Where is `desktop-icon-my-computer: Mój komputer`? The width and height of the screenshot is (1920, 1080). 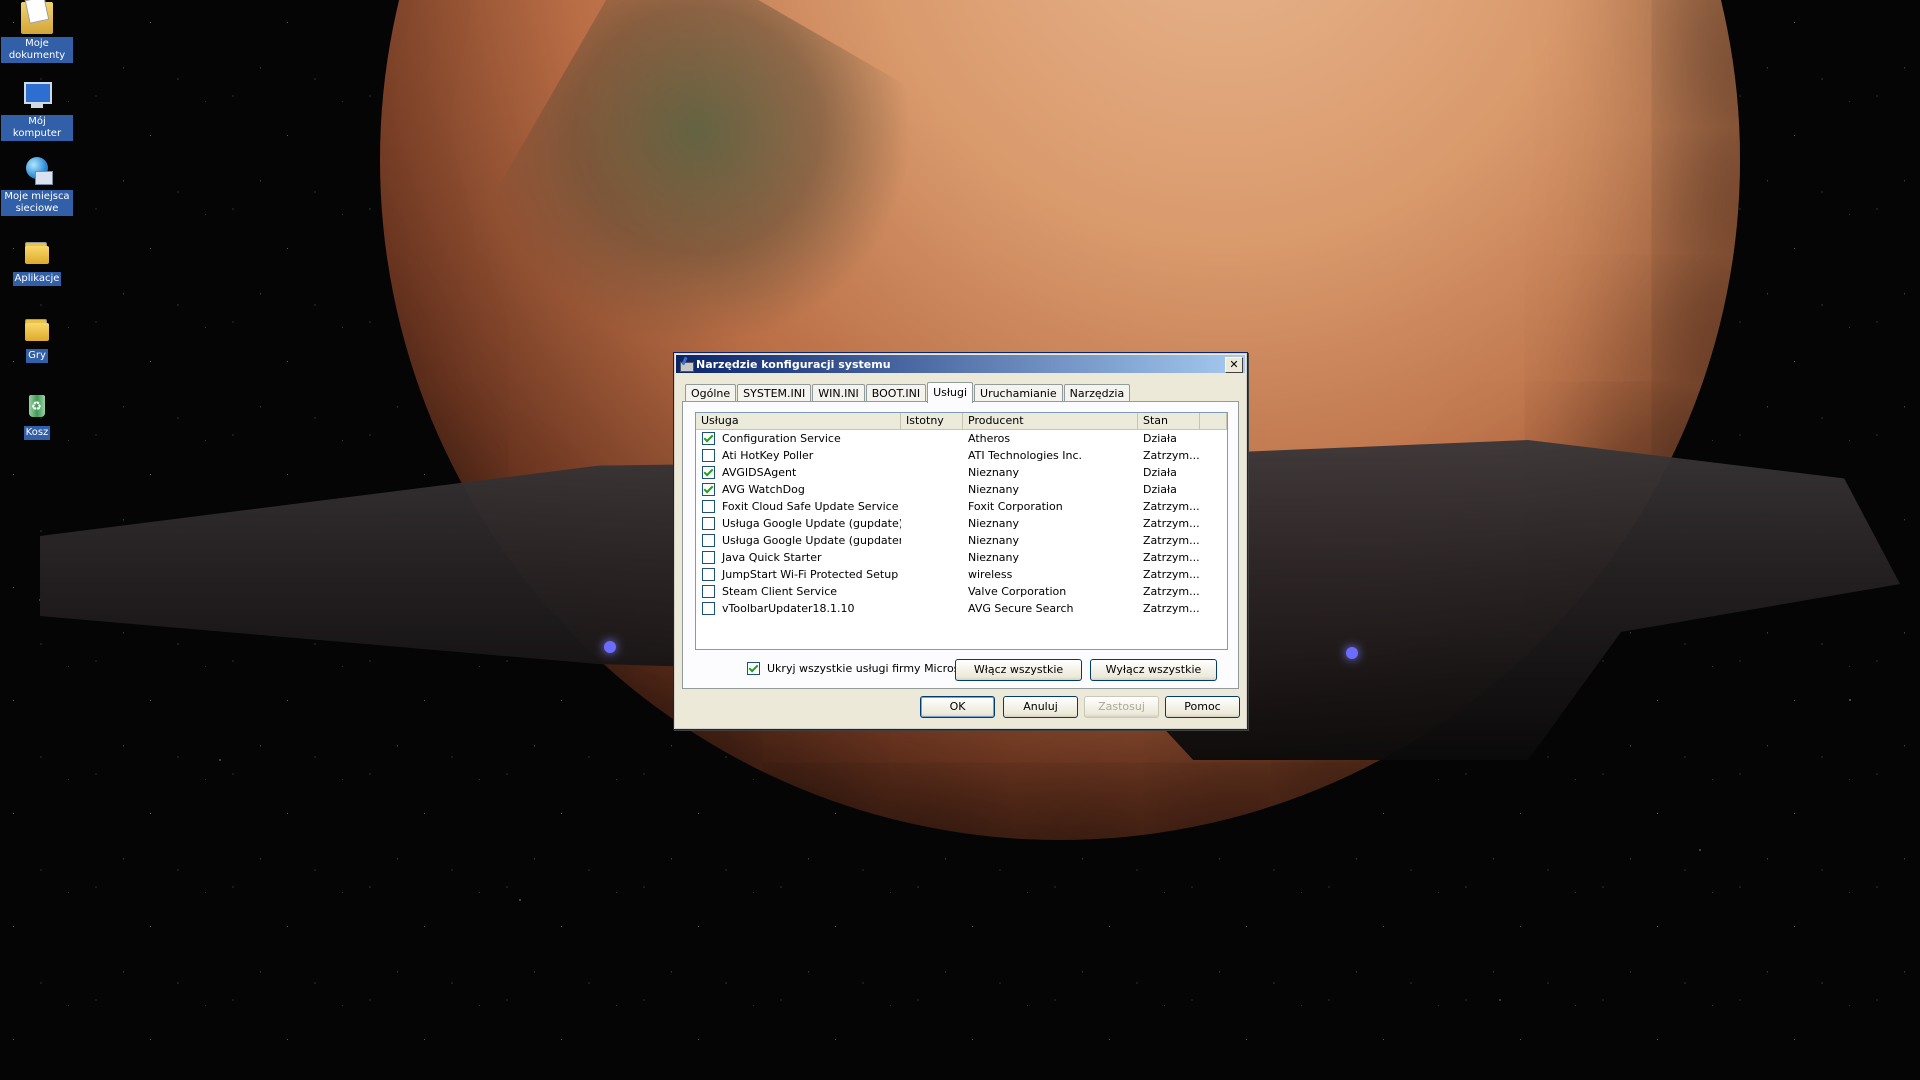 desktop-icon-my-computer: Mój komputer is located at coordinates (37, 110).